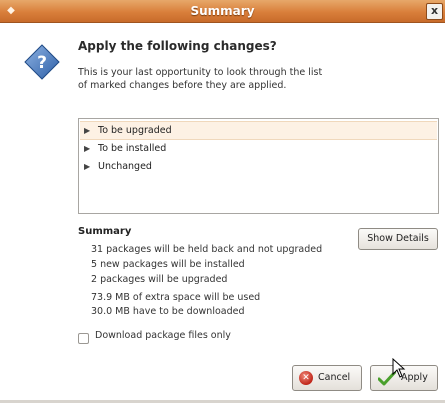  What do you see at coordinates (105, 231) in the screenshot?
I see `summary-title: Summary` at bounding box center [105, 231].